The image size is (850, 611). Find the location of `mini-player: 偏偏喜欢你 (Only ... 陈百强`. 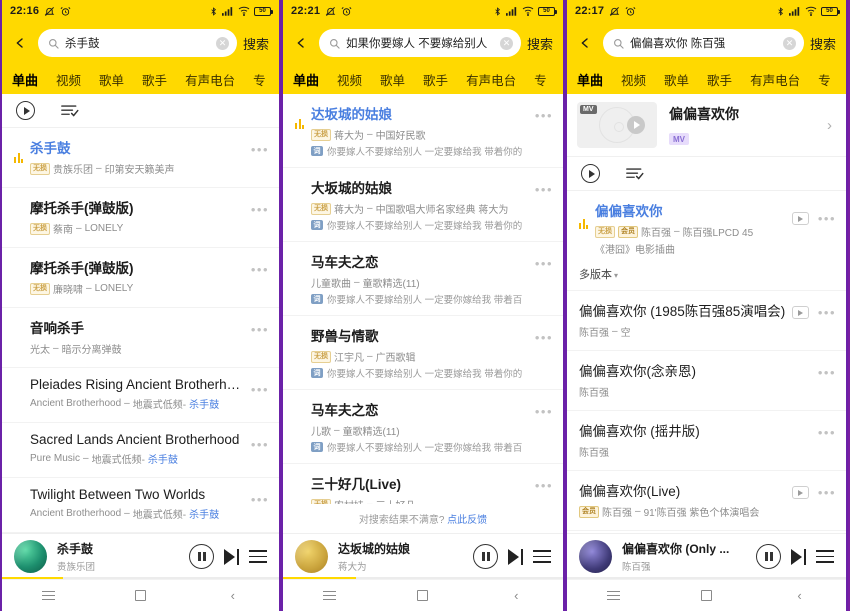

mini-player: 偏偏喜欢你 (Only ... 陈百强 is located at coordinates (706, 556).